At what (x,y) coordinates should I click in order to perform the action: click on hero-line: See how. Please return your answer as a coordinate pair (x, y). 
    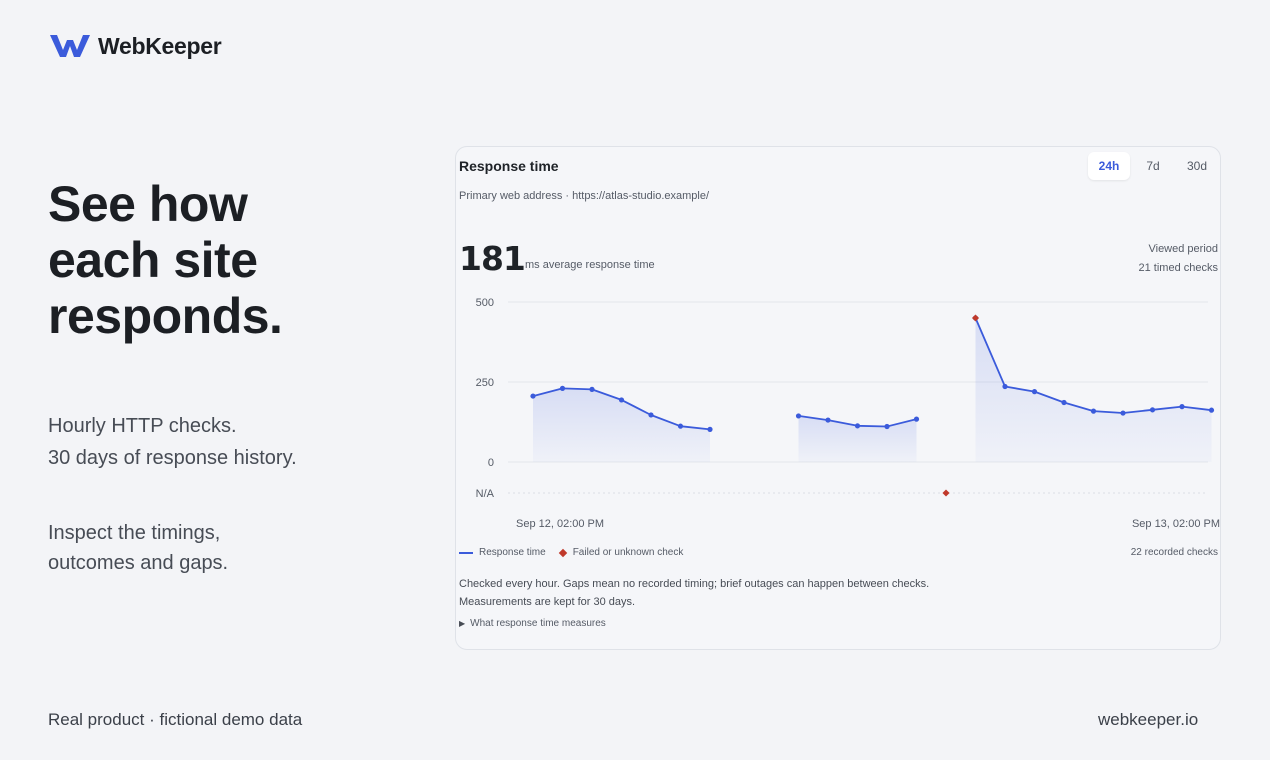
    Looking at the image, I should click on (148, 204).